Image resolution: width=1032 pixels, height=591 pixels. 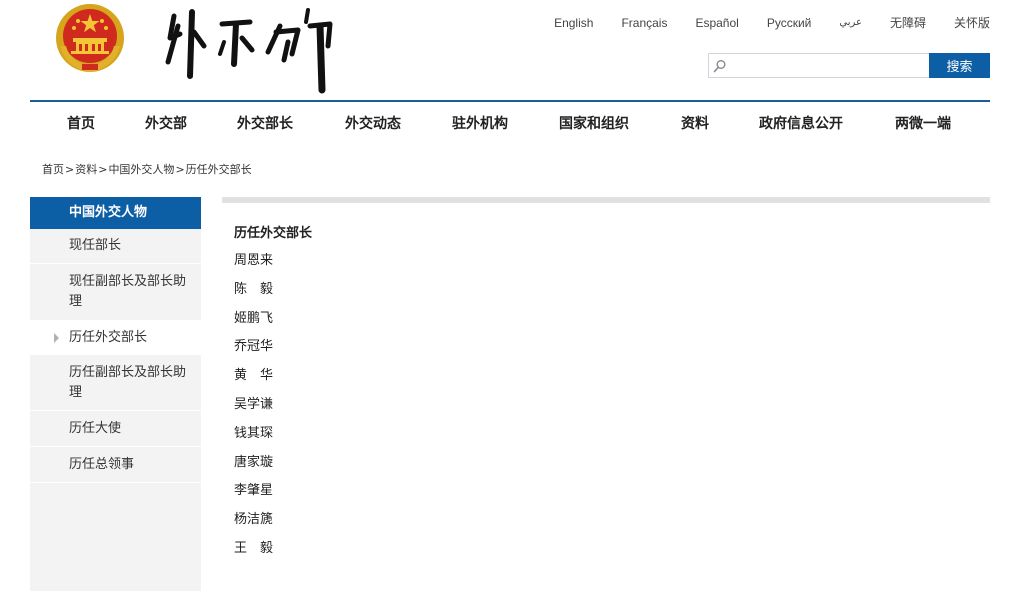 What do you see at coordinates (253, 496) in the screenshot?
I see `list-item: 李肇星` at bounding box center [253, 496].